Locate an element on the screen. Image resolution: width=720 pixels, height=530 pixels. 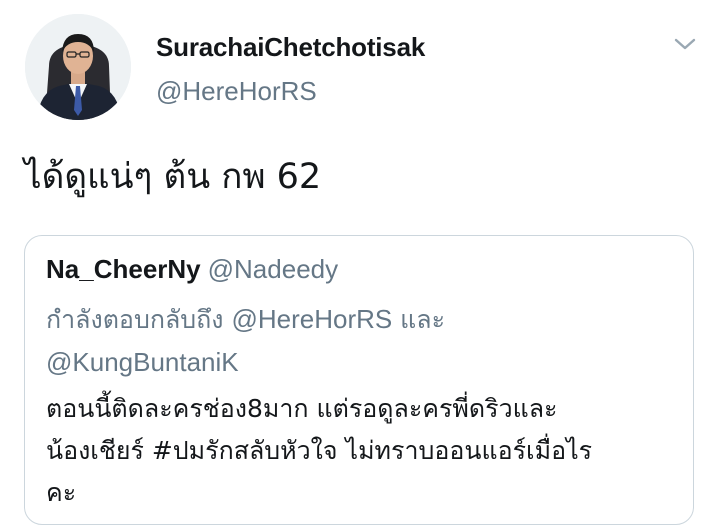
quoted-text-segment: ไม่ทราบออนแอร์เมื่อไร is located at coordinates (469, 450).